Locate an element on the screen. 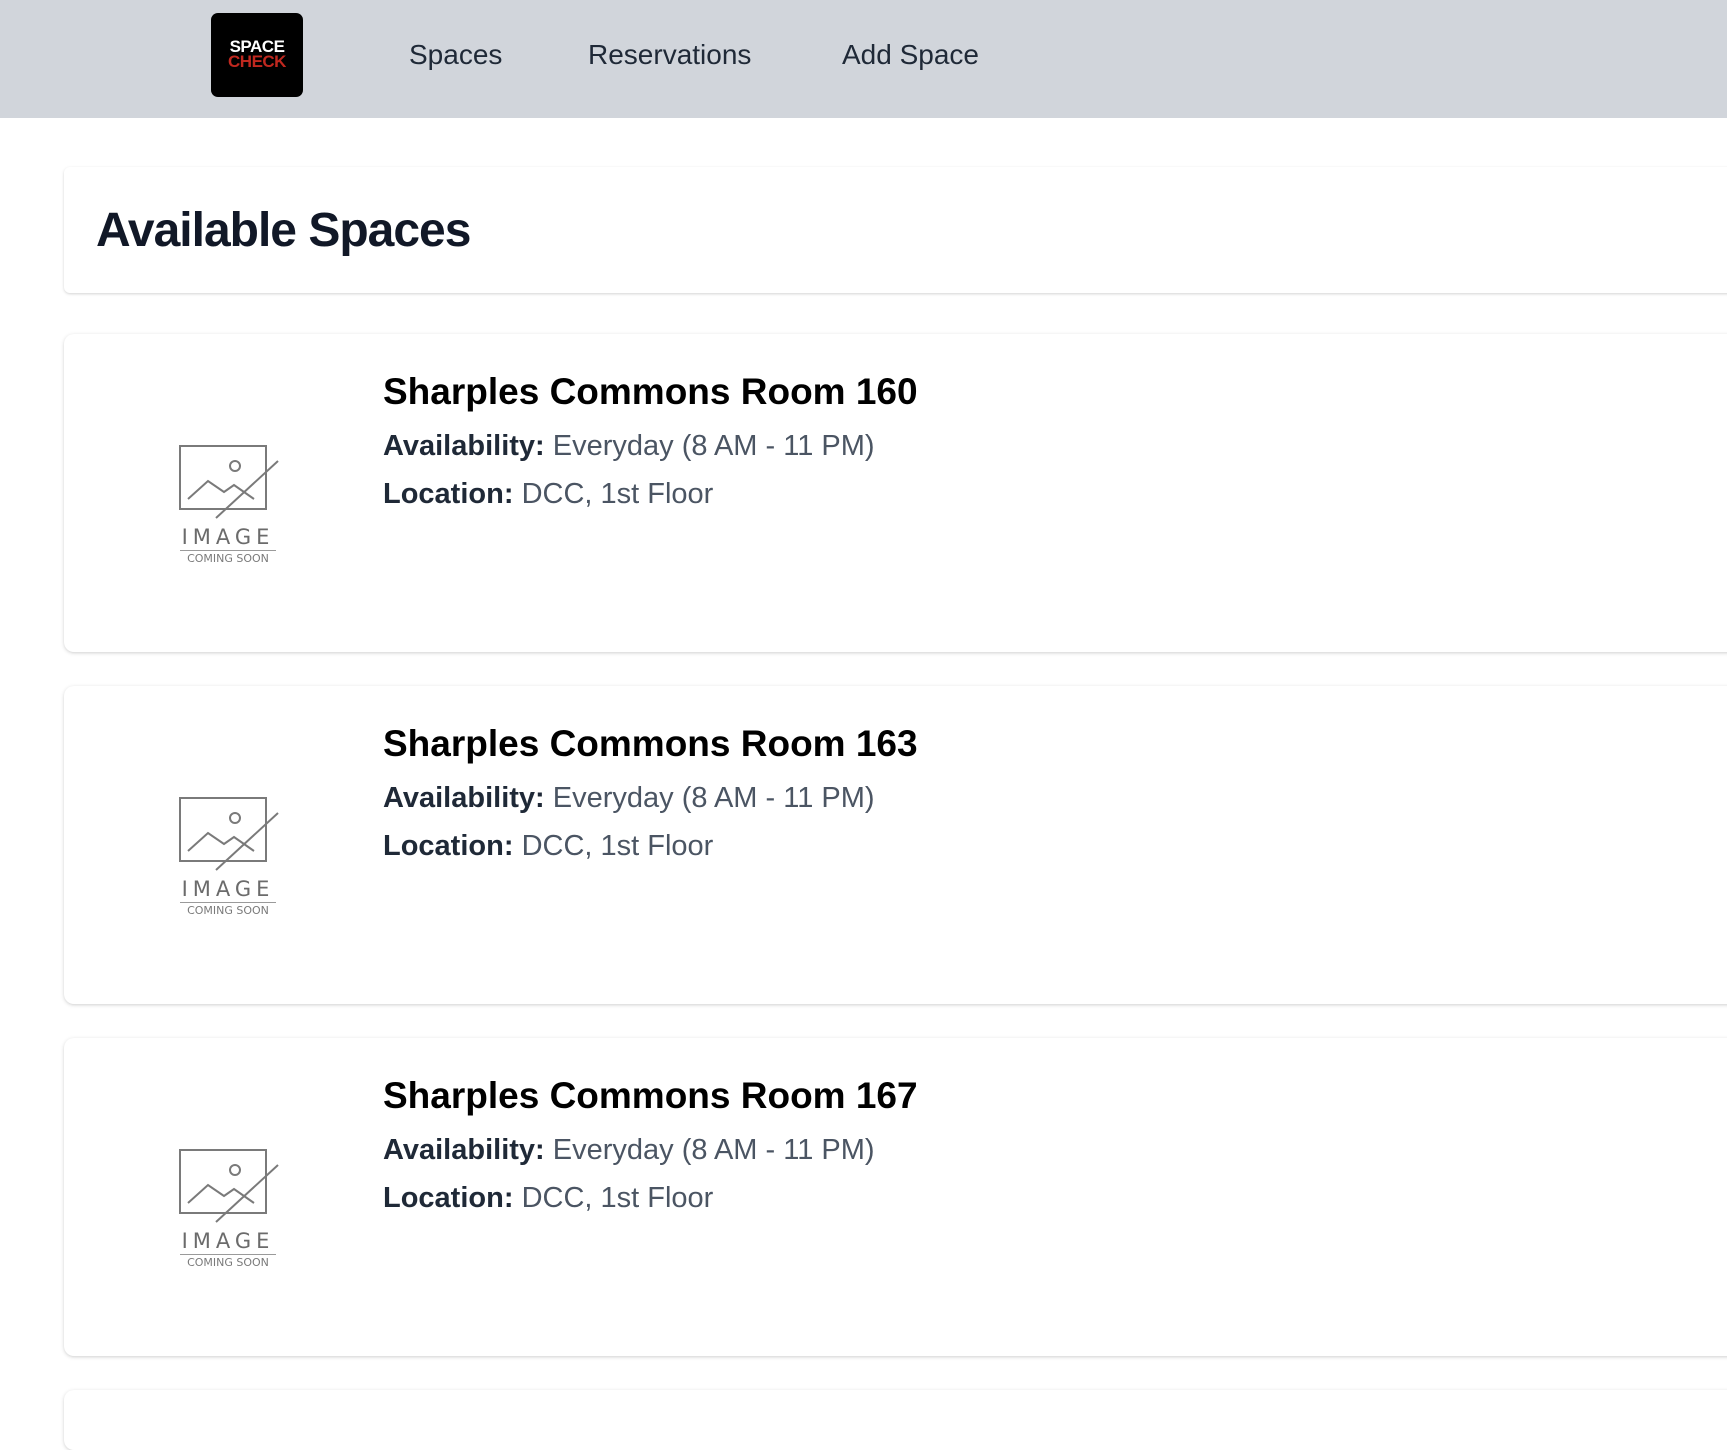  nav-link-spaces: Spaces is located at coordinates (455, 55).